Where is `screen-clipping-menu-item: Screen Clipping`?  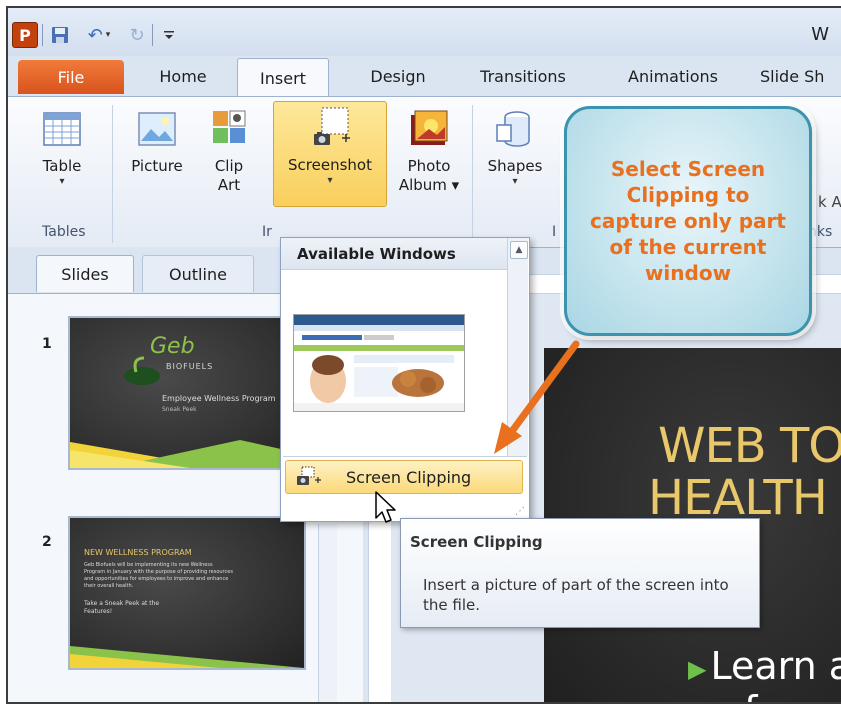
screen-clipping-menu-item: Screen Clipping is located at coordinates (404, 477).